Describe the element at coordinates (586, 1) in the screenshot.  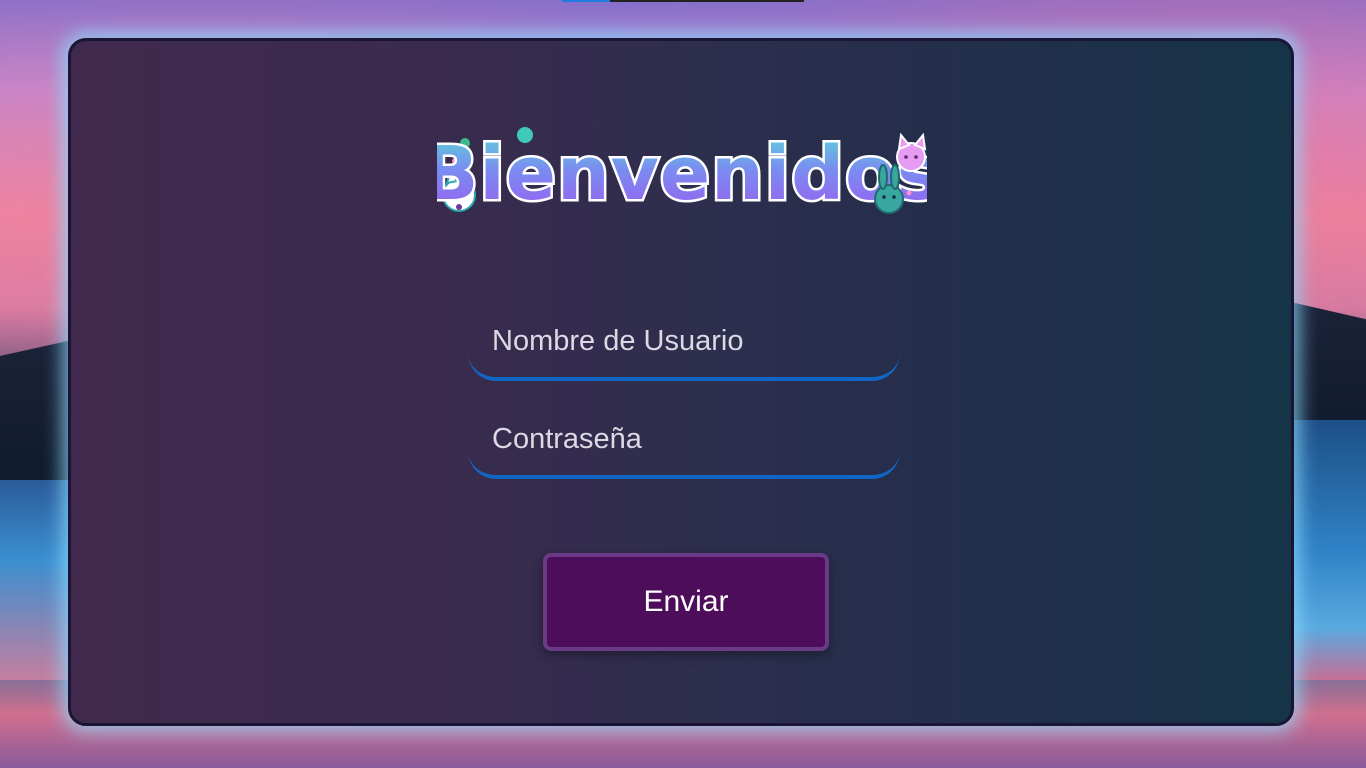
I see `top-indicator-accent` at that location.